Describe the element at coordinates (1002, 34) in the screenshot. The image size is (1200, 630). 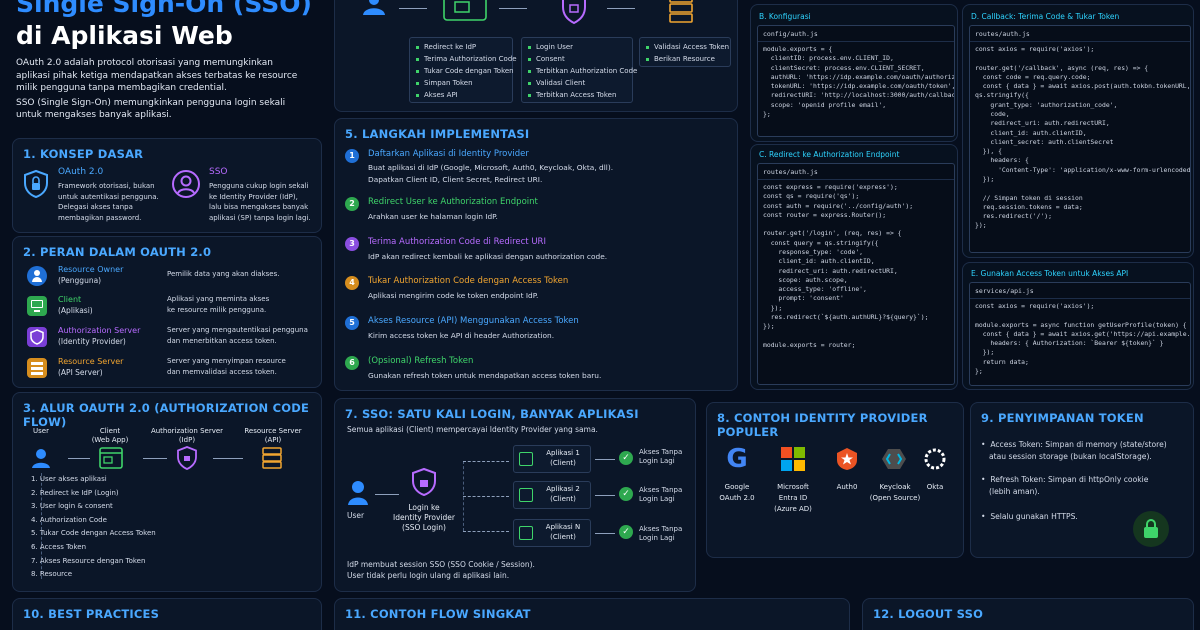
I see `file-name: routes/auth.js` at that location.